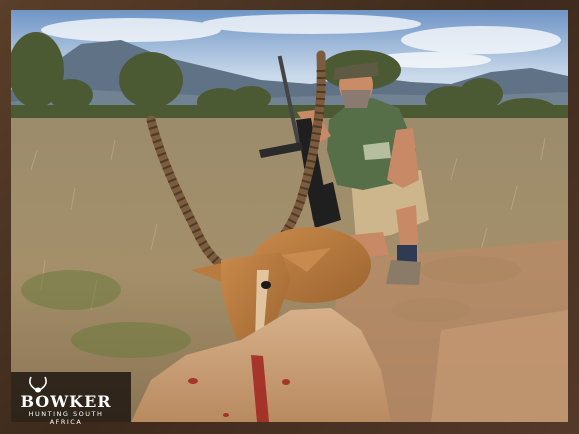  Describe the element at coordinates (266, 285) in the screenshot. I see `antelope-eye` at that location.